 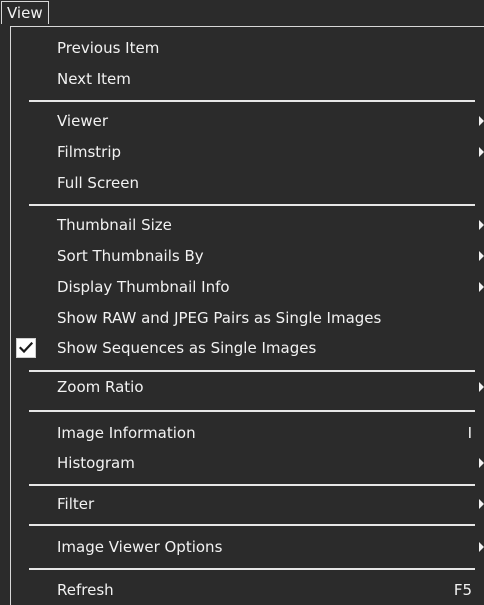 I want to click on menu-item-viewer: Viewer, so click(x=247, y=121).